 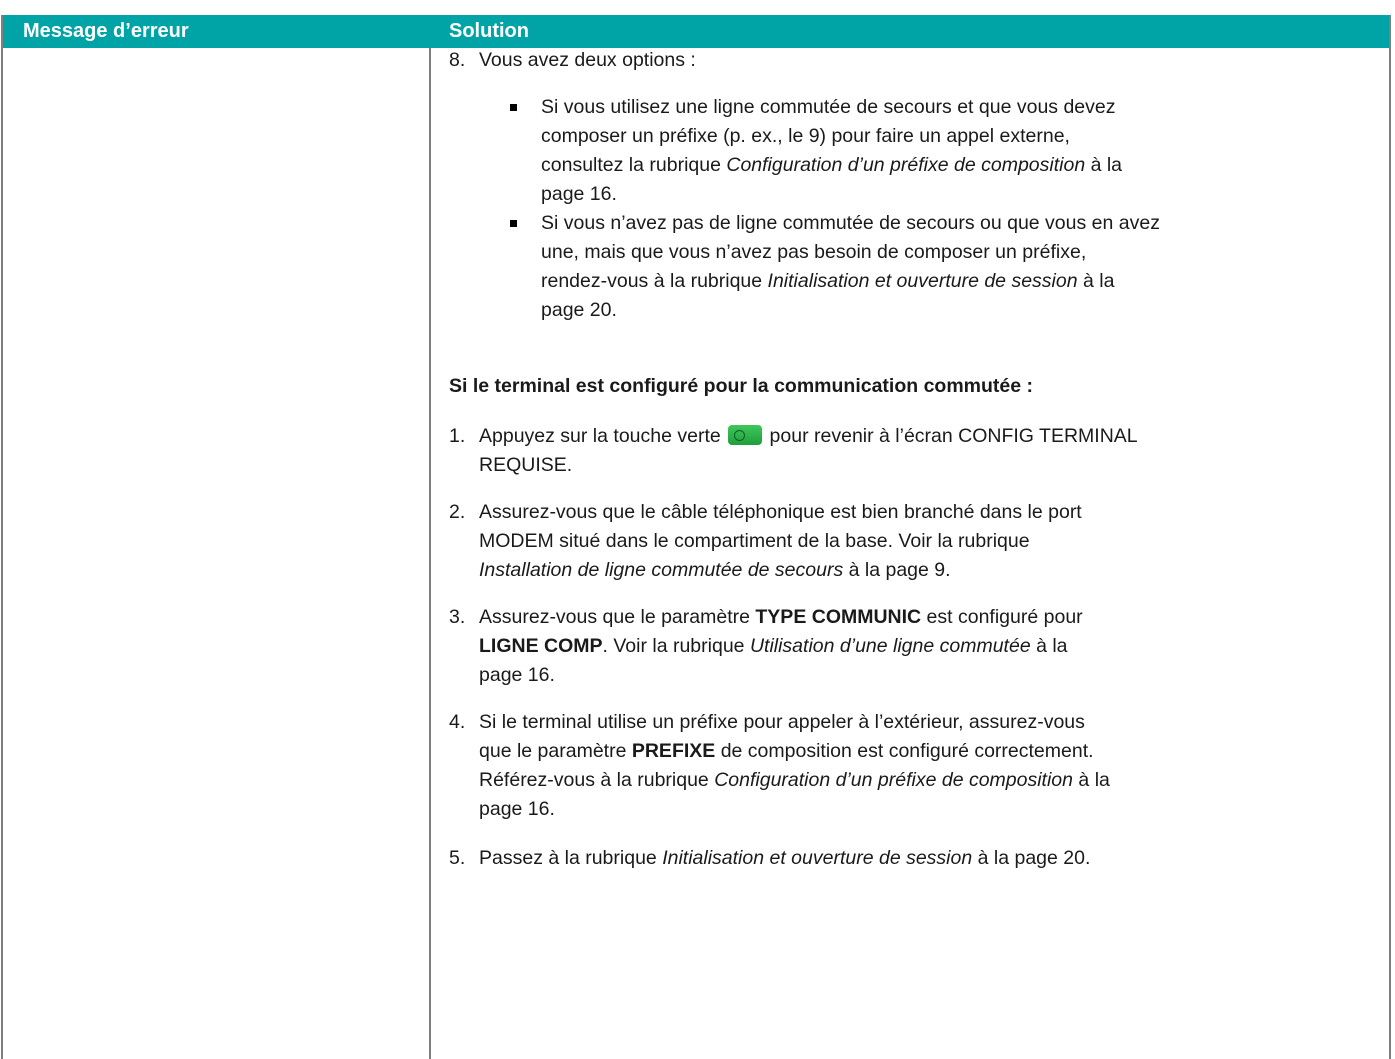 I want to click on header-solution: Solution, so click(x=489, y=31).